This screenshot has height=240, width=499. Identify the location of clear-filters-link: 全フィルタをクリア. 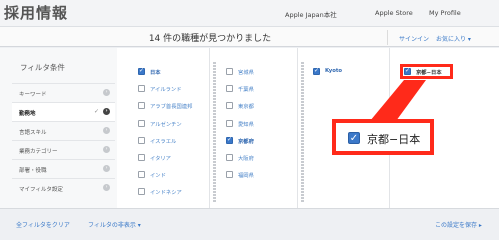
(43, 224).